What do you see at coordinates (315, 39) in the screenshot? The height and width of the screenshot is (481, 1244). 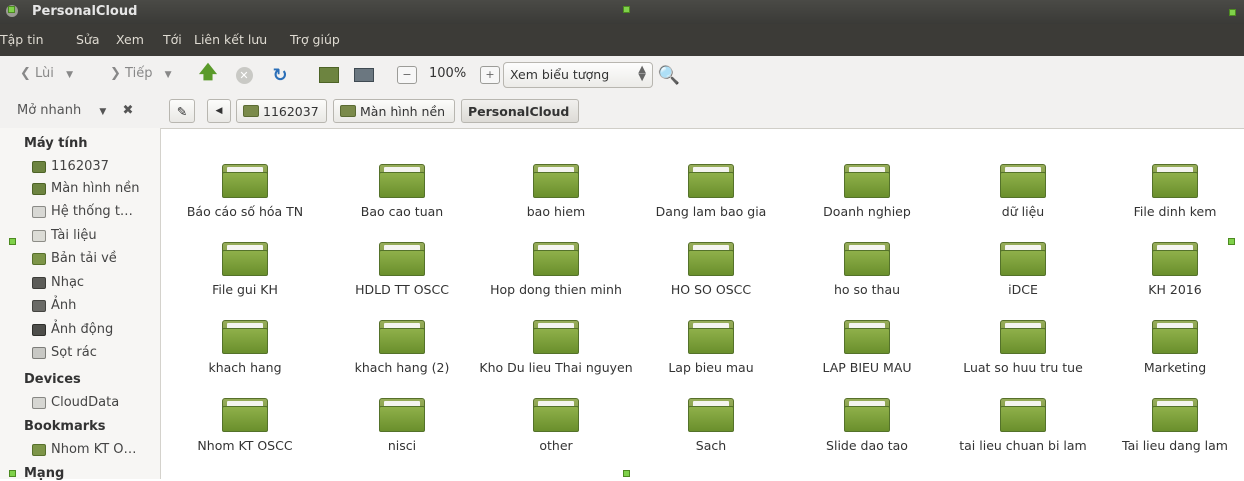 I see `menu-help: Trợ giúp` at bounding box center [315, 39].